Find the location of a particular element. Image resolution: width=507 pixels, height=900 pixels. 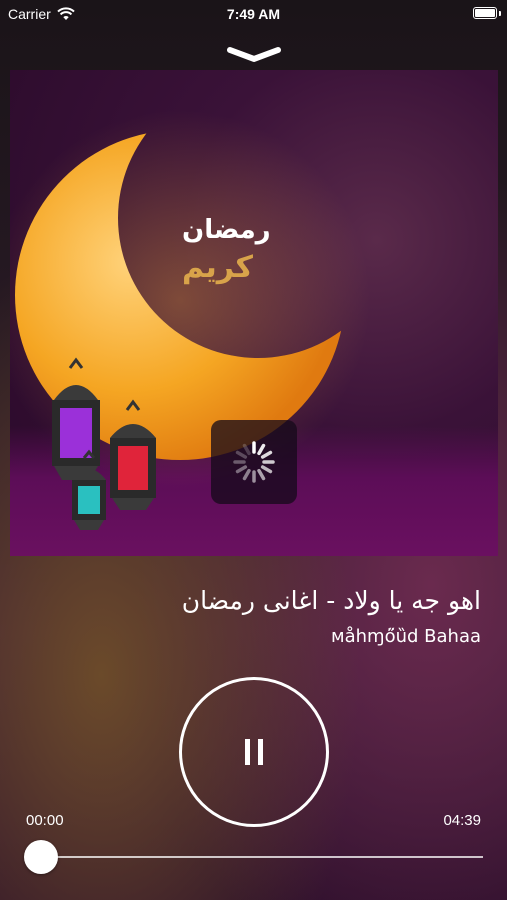

track-artist: ᴍåhɱő̈ȕd Bahaa is located at coordinates (406, 636).